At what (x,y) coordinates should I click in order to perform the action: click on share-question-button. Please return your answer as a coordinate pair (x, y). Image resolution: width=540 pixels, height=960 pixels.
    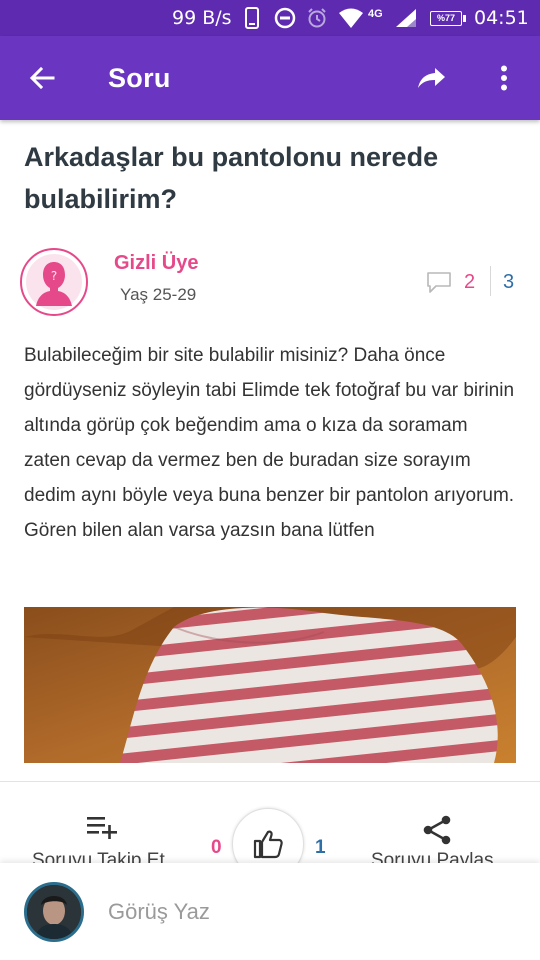
    Looking at the image, I should click on (437, 832).